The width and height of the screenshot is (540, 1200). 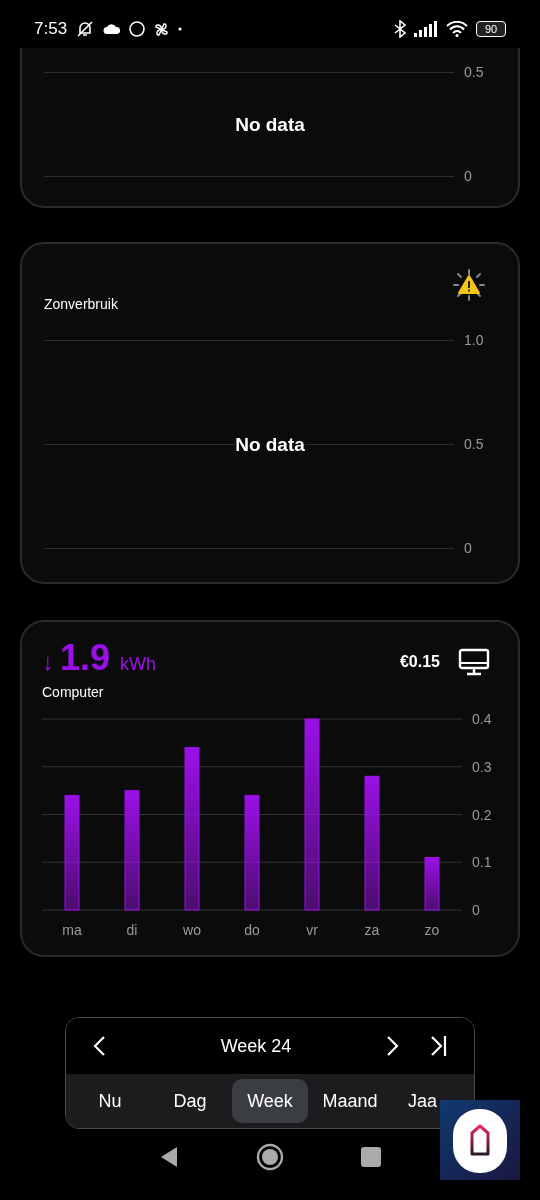 I want to click on circle-icon, so click(x=137, y=29).